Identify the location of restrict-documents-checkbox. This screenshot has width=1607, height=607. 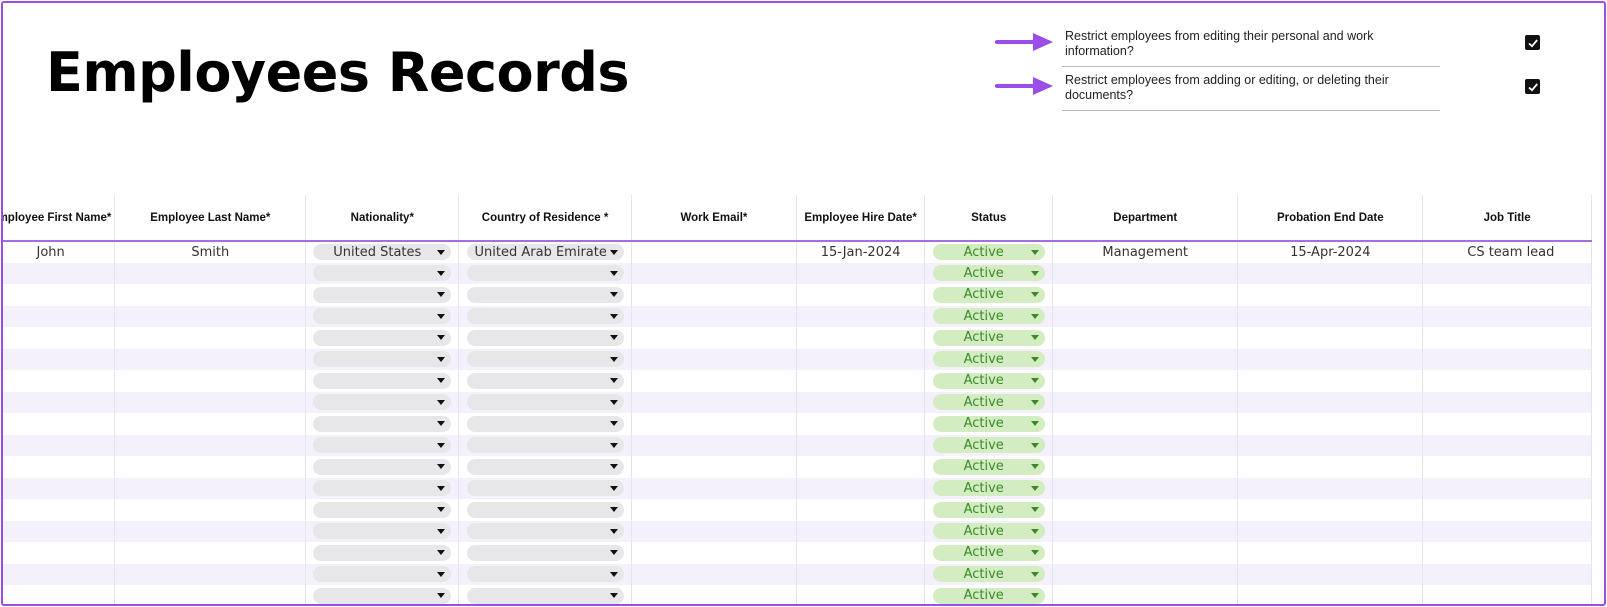
(1532, 86).